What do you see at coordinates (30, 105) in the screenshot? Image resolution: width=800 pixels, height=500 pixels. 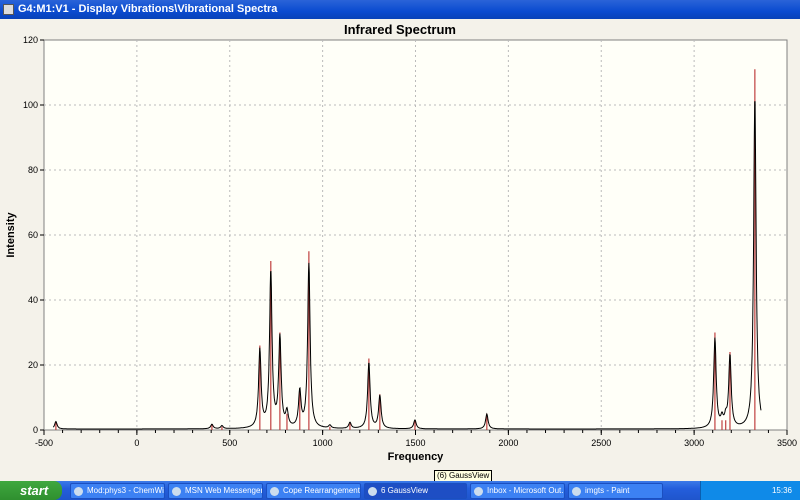 I see `y-tick-label: 100` at bounding box center [30, 105].